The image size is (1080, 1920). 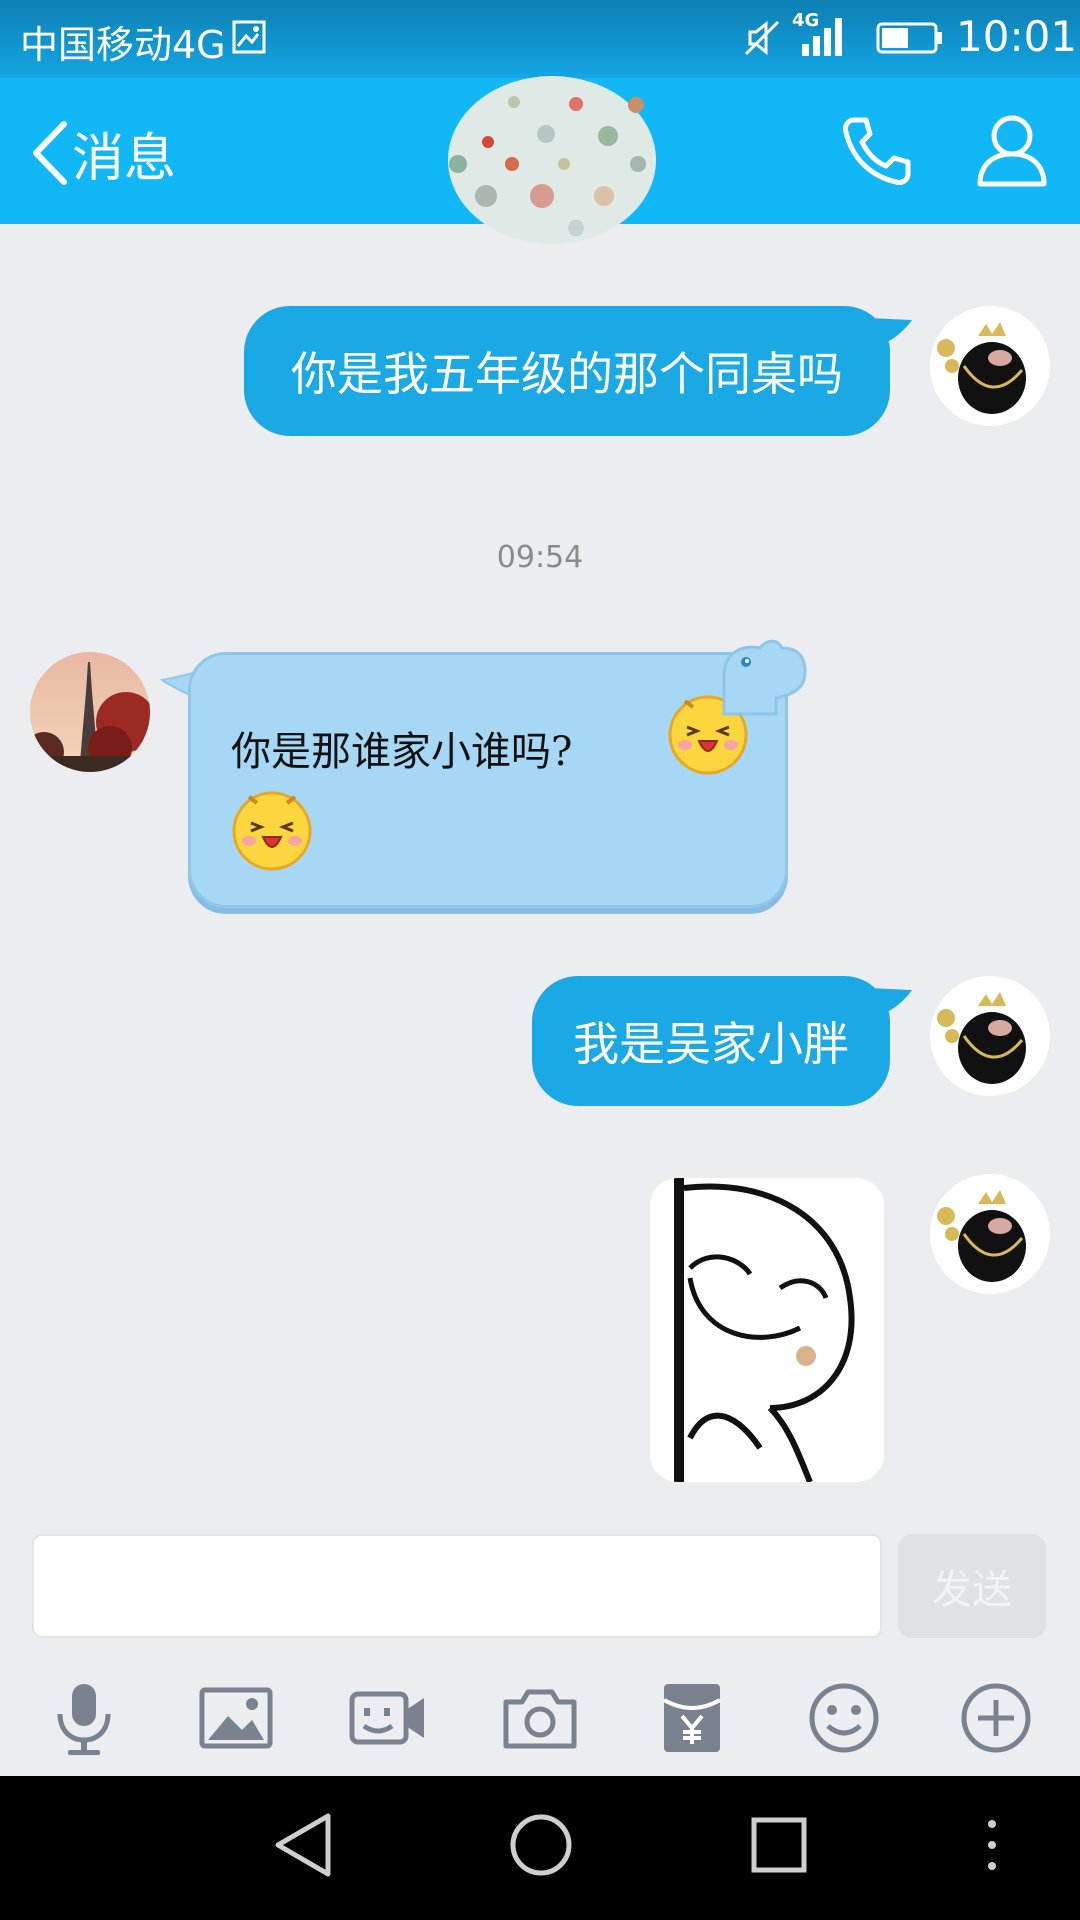 I want to click on input-toolbar, so click(x=540, y=1718).